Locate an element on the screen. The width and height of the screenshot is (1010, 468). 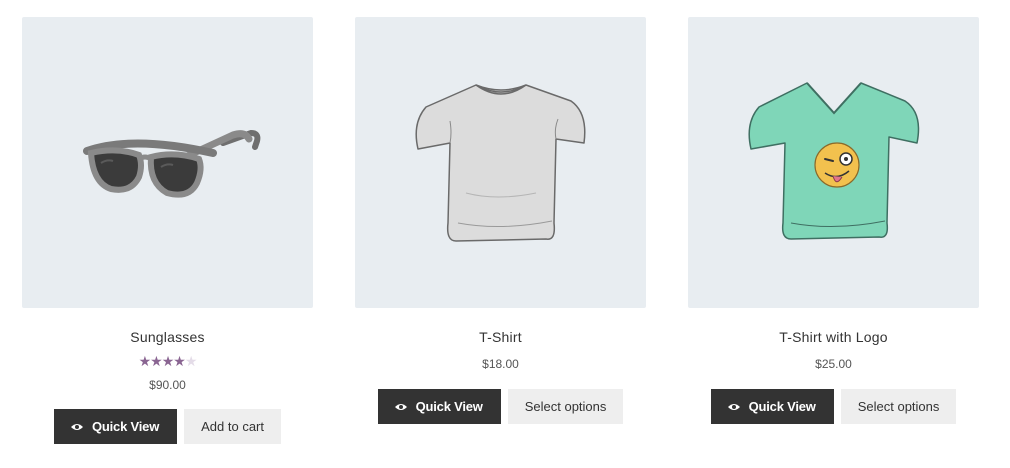
tshirt-logo-image is located at coordinates (833, 160).